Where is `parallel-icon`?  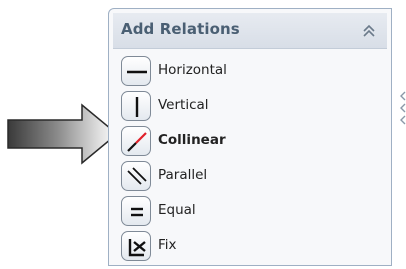 parallel-icon is located at coordinates (137, 176).